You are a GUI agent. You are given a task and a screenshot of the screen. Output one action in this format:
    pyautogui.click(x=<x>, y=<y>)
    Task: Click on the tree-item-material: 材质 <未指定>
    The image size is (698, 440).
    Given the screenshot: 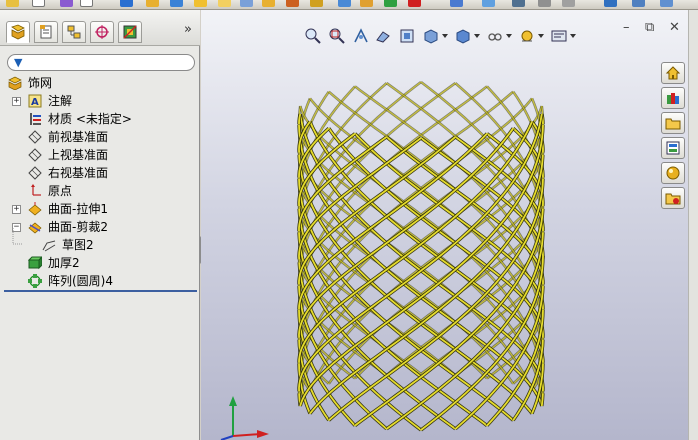 What is the action you would take?
    pyautogui.click(x=101, y=119)
    